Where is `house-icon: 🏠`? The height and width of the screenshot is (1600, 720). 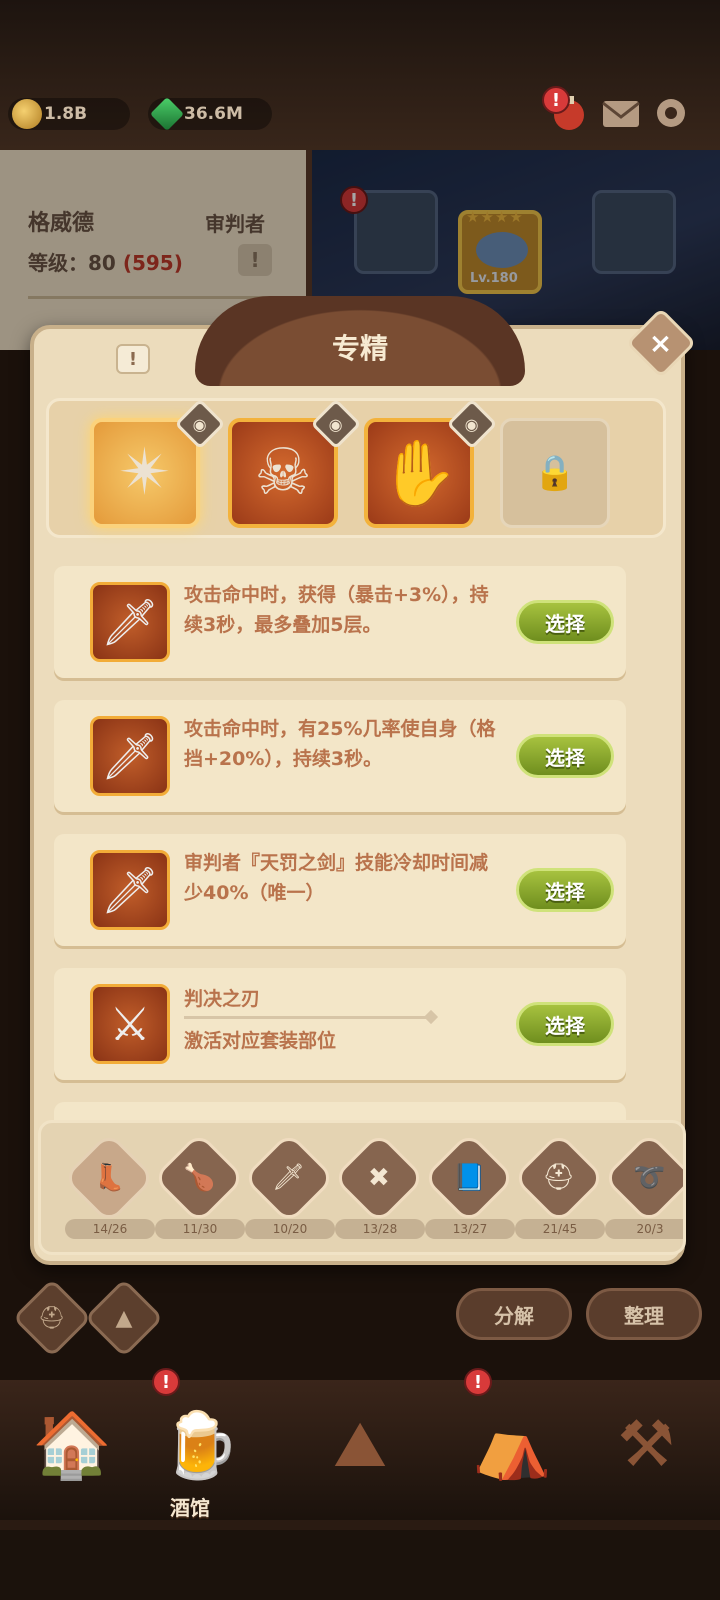 house-icon: 🏠 is located at coordinates (72, 1445).